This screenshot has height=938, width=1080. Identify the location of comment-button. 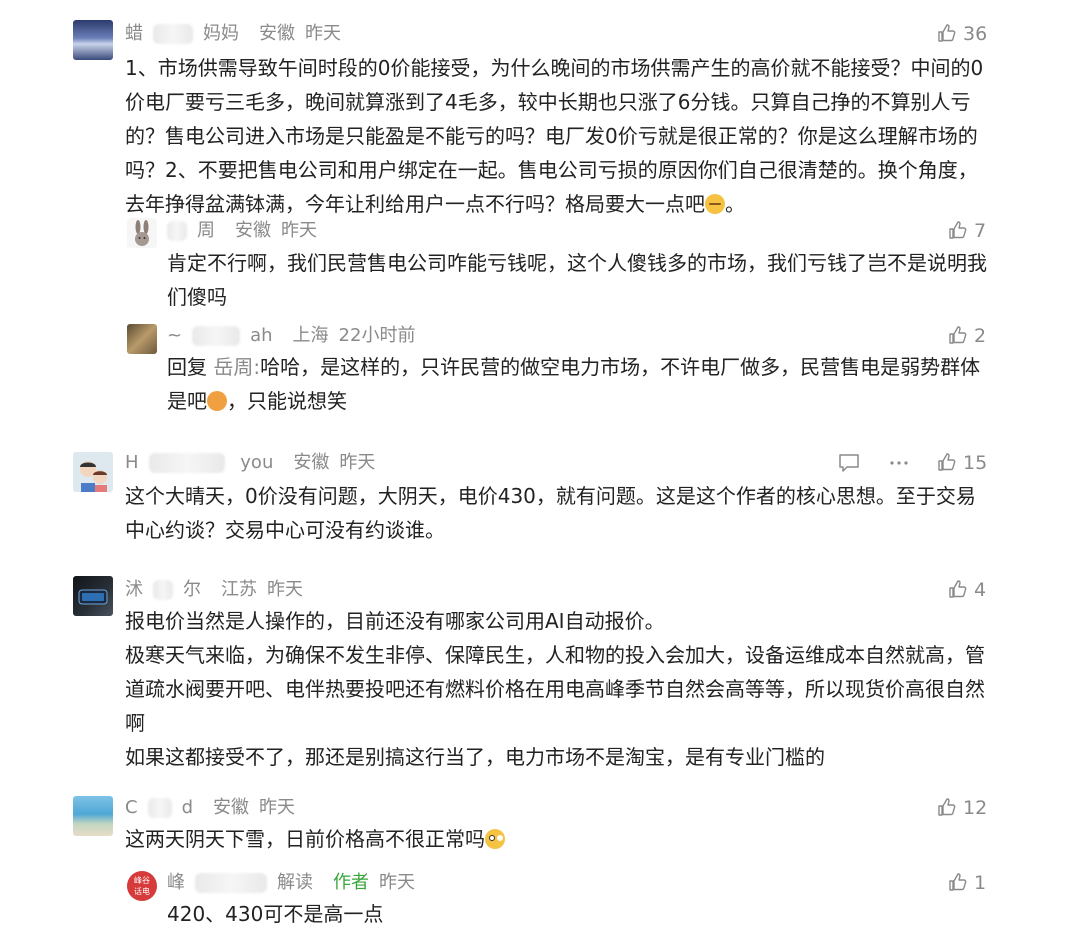
(849, 465).